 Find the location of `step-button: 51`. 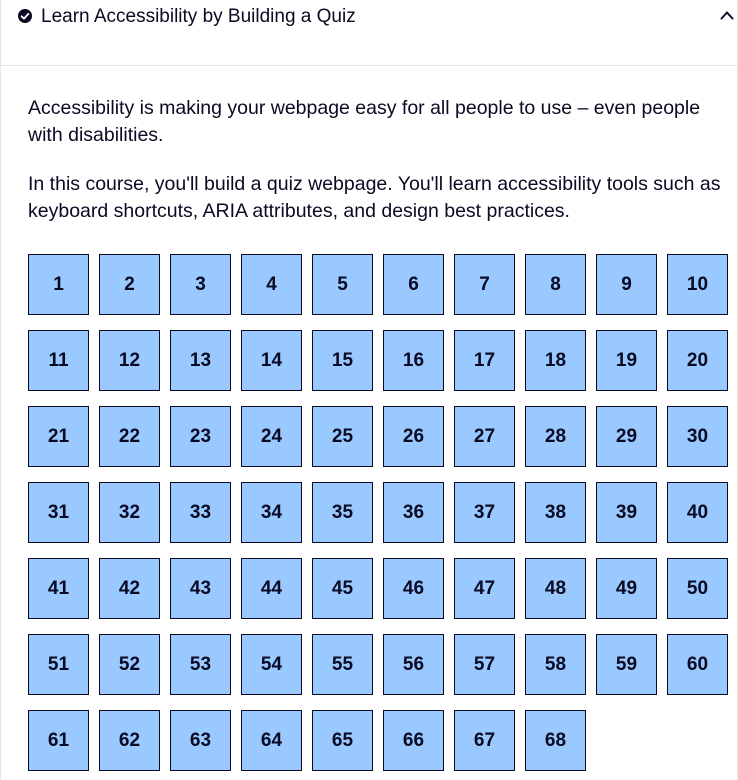

step-button: 51 is located at coordinates (58, 664).